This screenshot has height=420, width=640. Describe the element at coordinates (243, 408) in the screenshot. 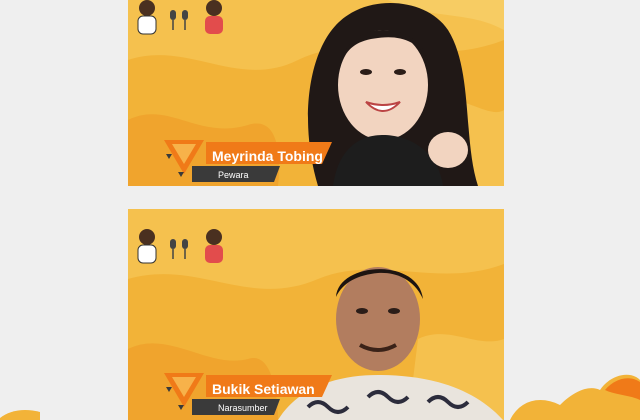

I see `participant-role: Narasumber` at that location.